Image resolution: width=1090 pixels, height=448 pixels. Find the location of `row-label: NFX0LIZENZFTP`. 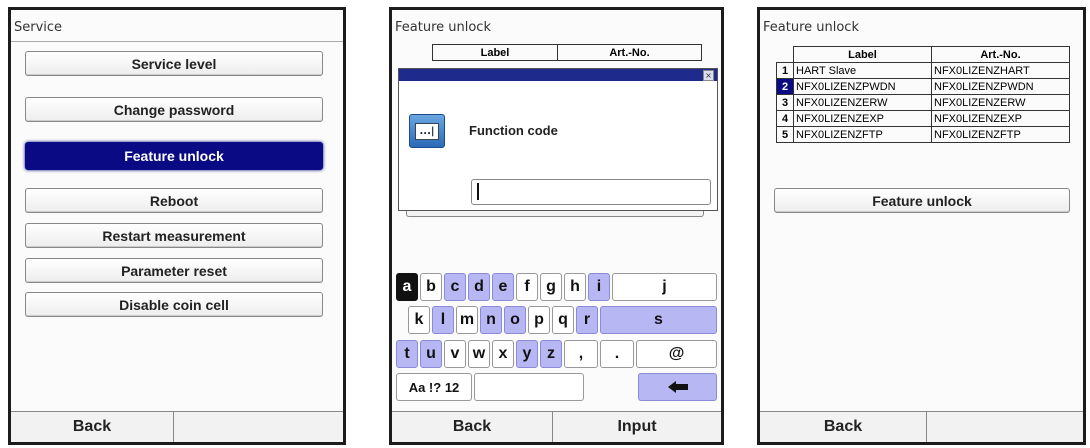

row-label: NFX0LIZENZFTP is located at coordinates (862, 134).